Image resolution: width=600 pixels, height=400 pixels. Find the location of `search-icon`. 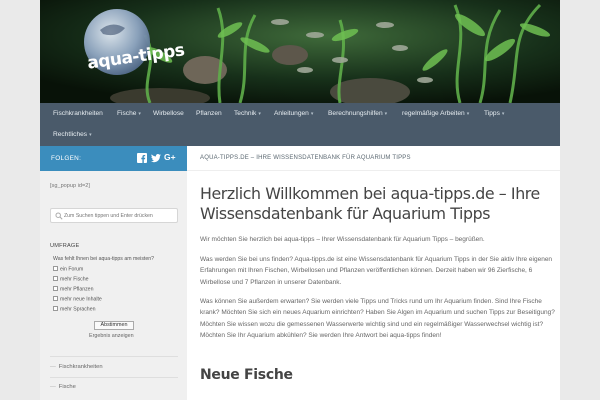

search-icon is located at coordinates (59, 216).